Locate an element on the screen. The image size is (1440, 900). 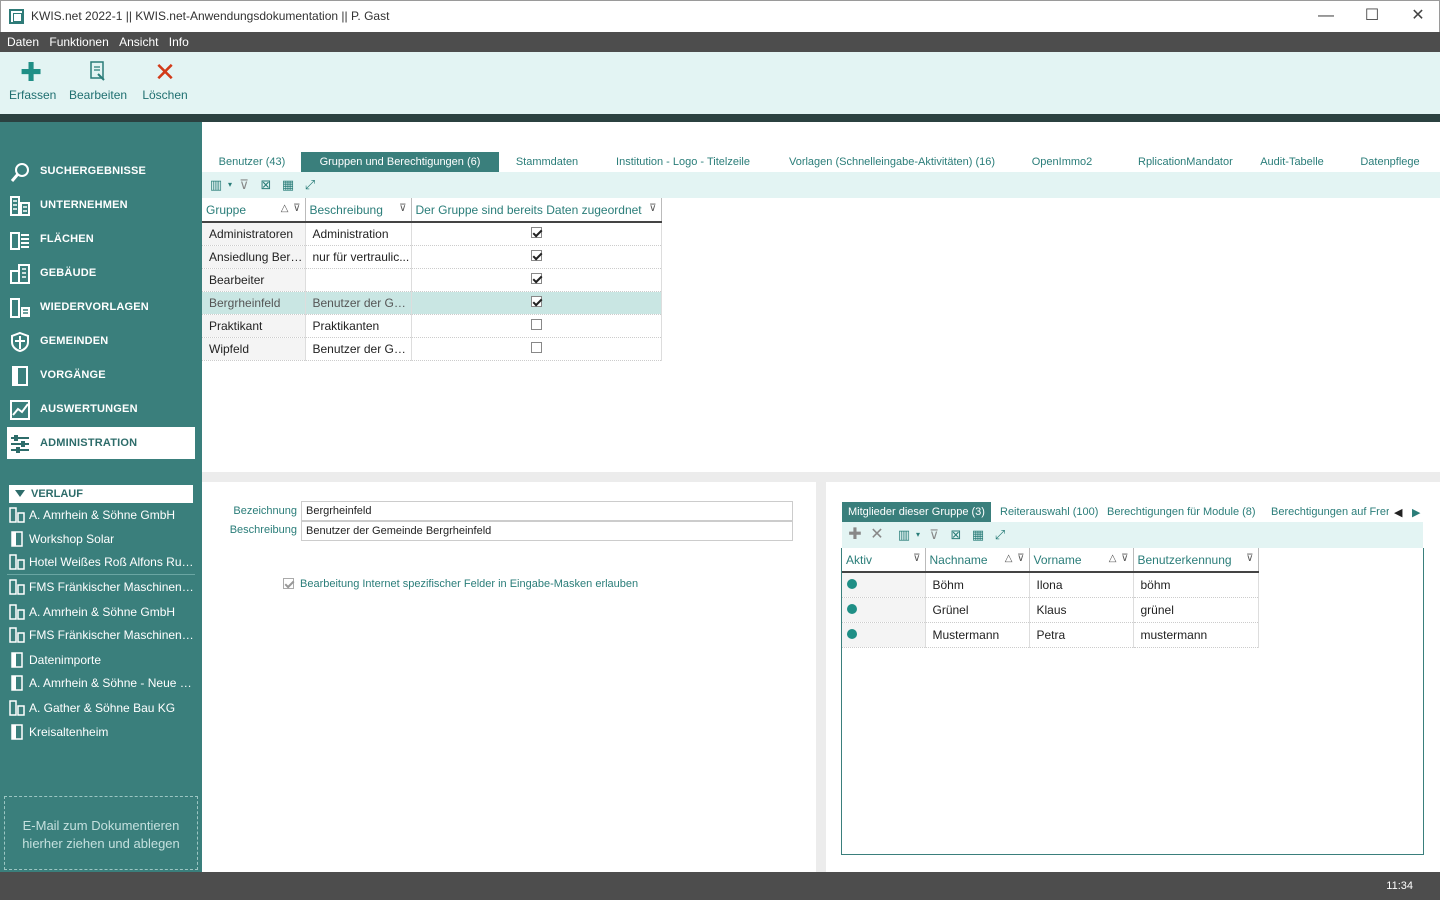
table-row: Bearbeiter is located at coordinates (432, 280).